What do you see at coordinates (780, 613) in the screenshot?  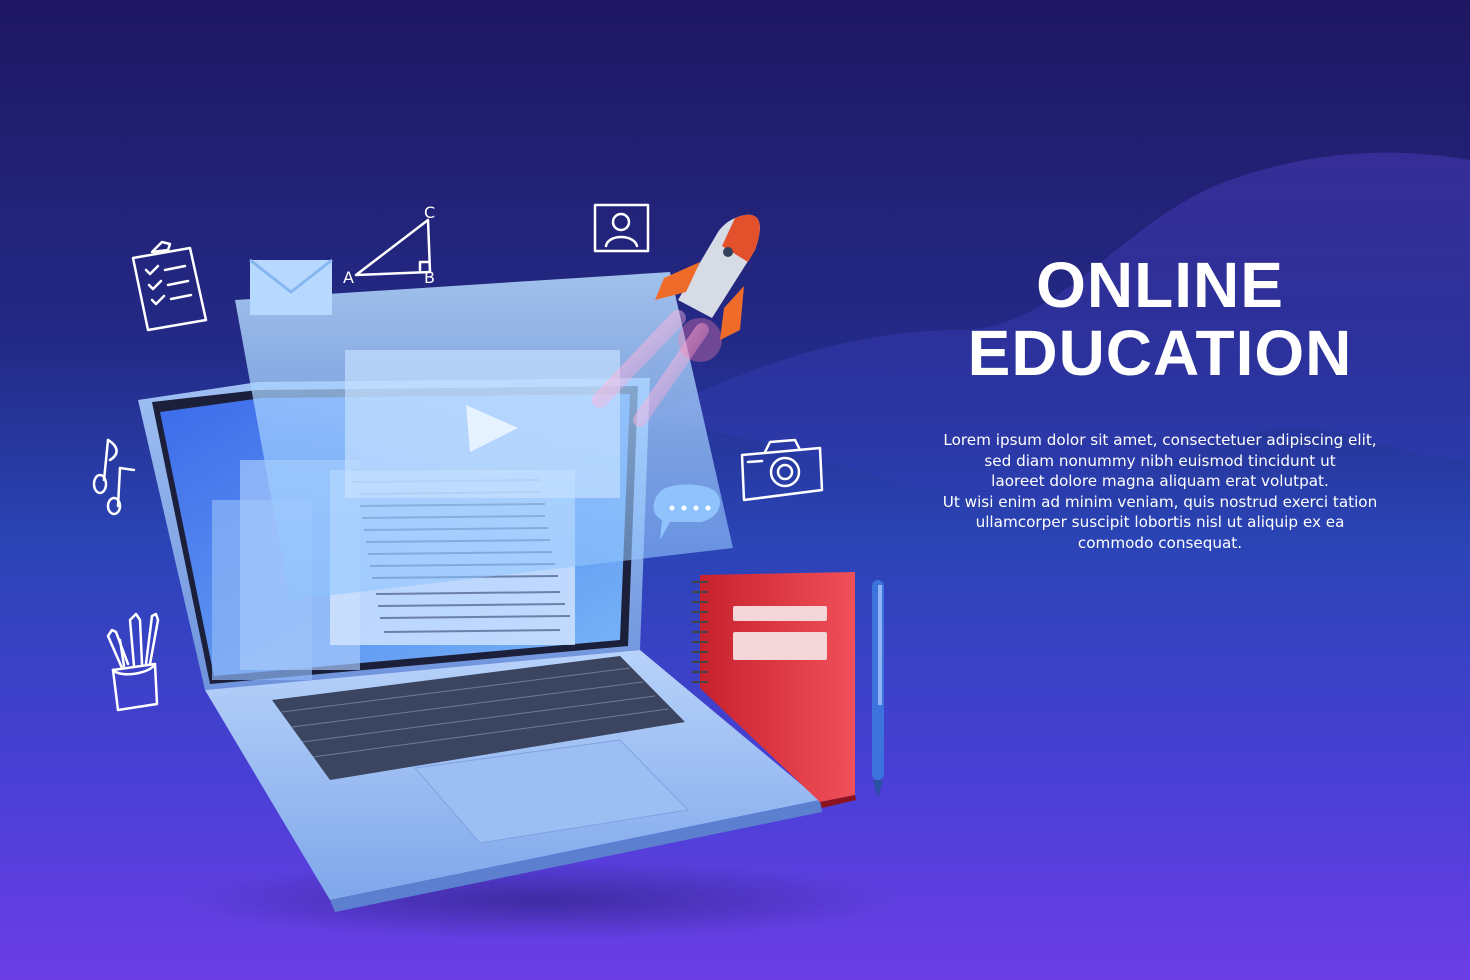 I see `notebook-label` at bounding box center [780, 613].